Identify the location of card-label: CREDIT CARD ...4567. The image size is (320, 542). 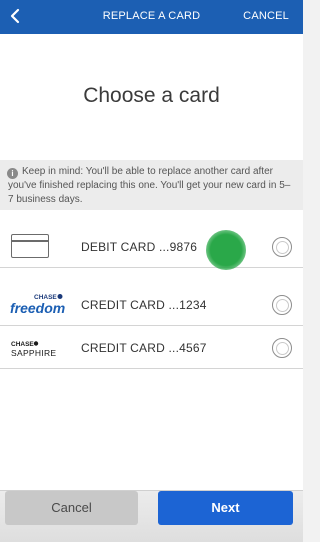
(144, 348).